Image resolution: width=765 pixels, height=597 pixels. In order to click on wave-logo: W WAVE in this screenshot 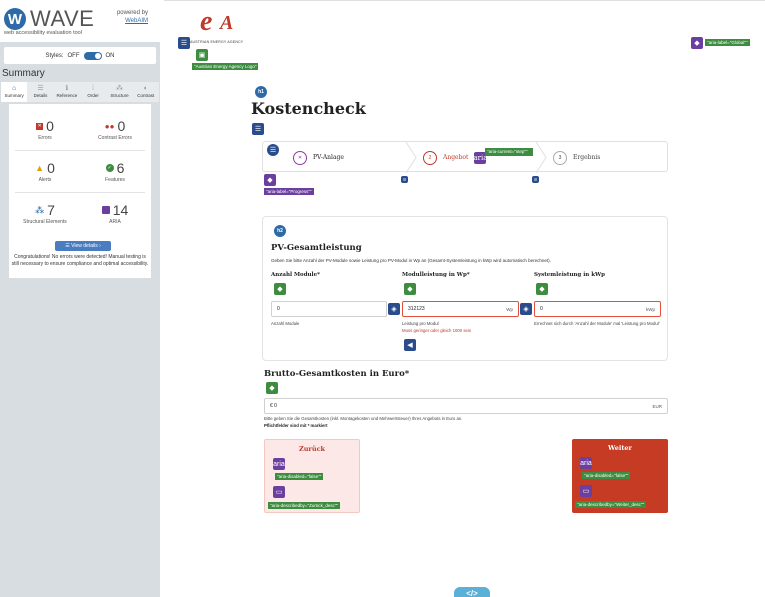, I will do `click(49, 19)`.